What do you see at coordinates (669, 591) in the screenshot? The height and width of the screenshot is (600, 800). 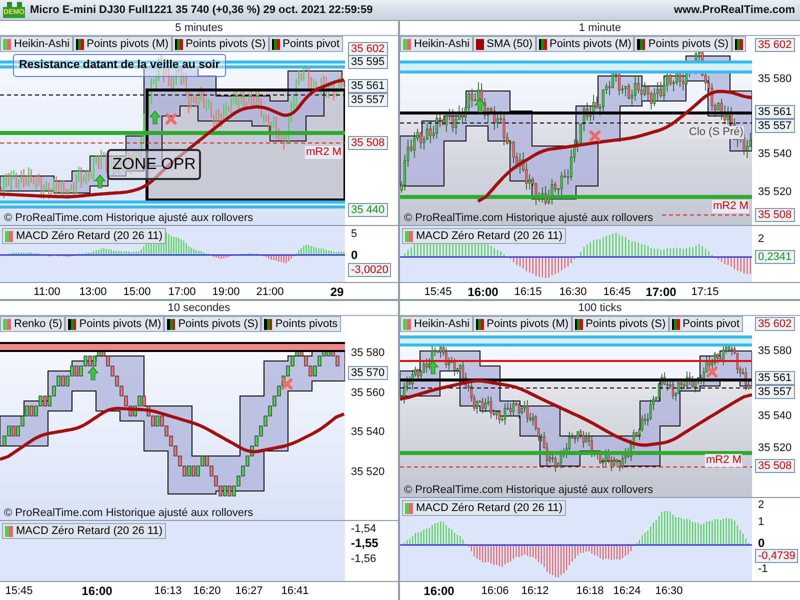 I see `time-label: 16:30` at bounding box center [669, 591].